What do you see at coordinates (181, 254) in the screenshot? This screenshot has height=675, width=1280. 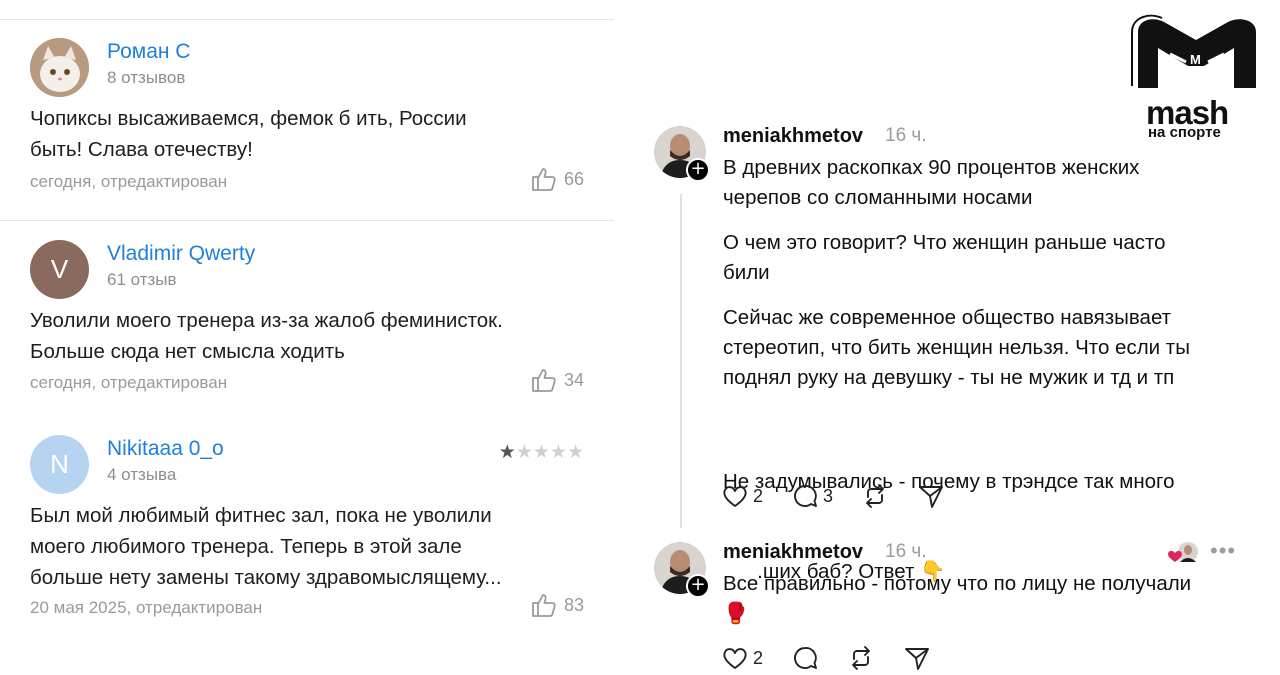 I see `review-author: Vladimir Qwerty` at bounding box center [181, 254].